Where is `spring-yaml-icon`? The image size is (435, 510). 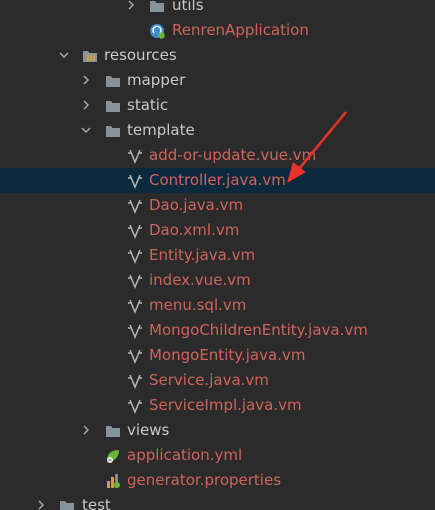
spring-yaml-icon is located at coordinates (113, 456).